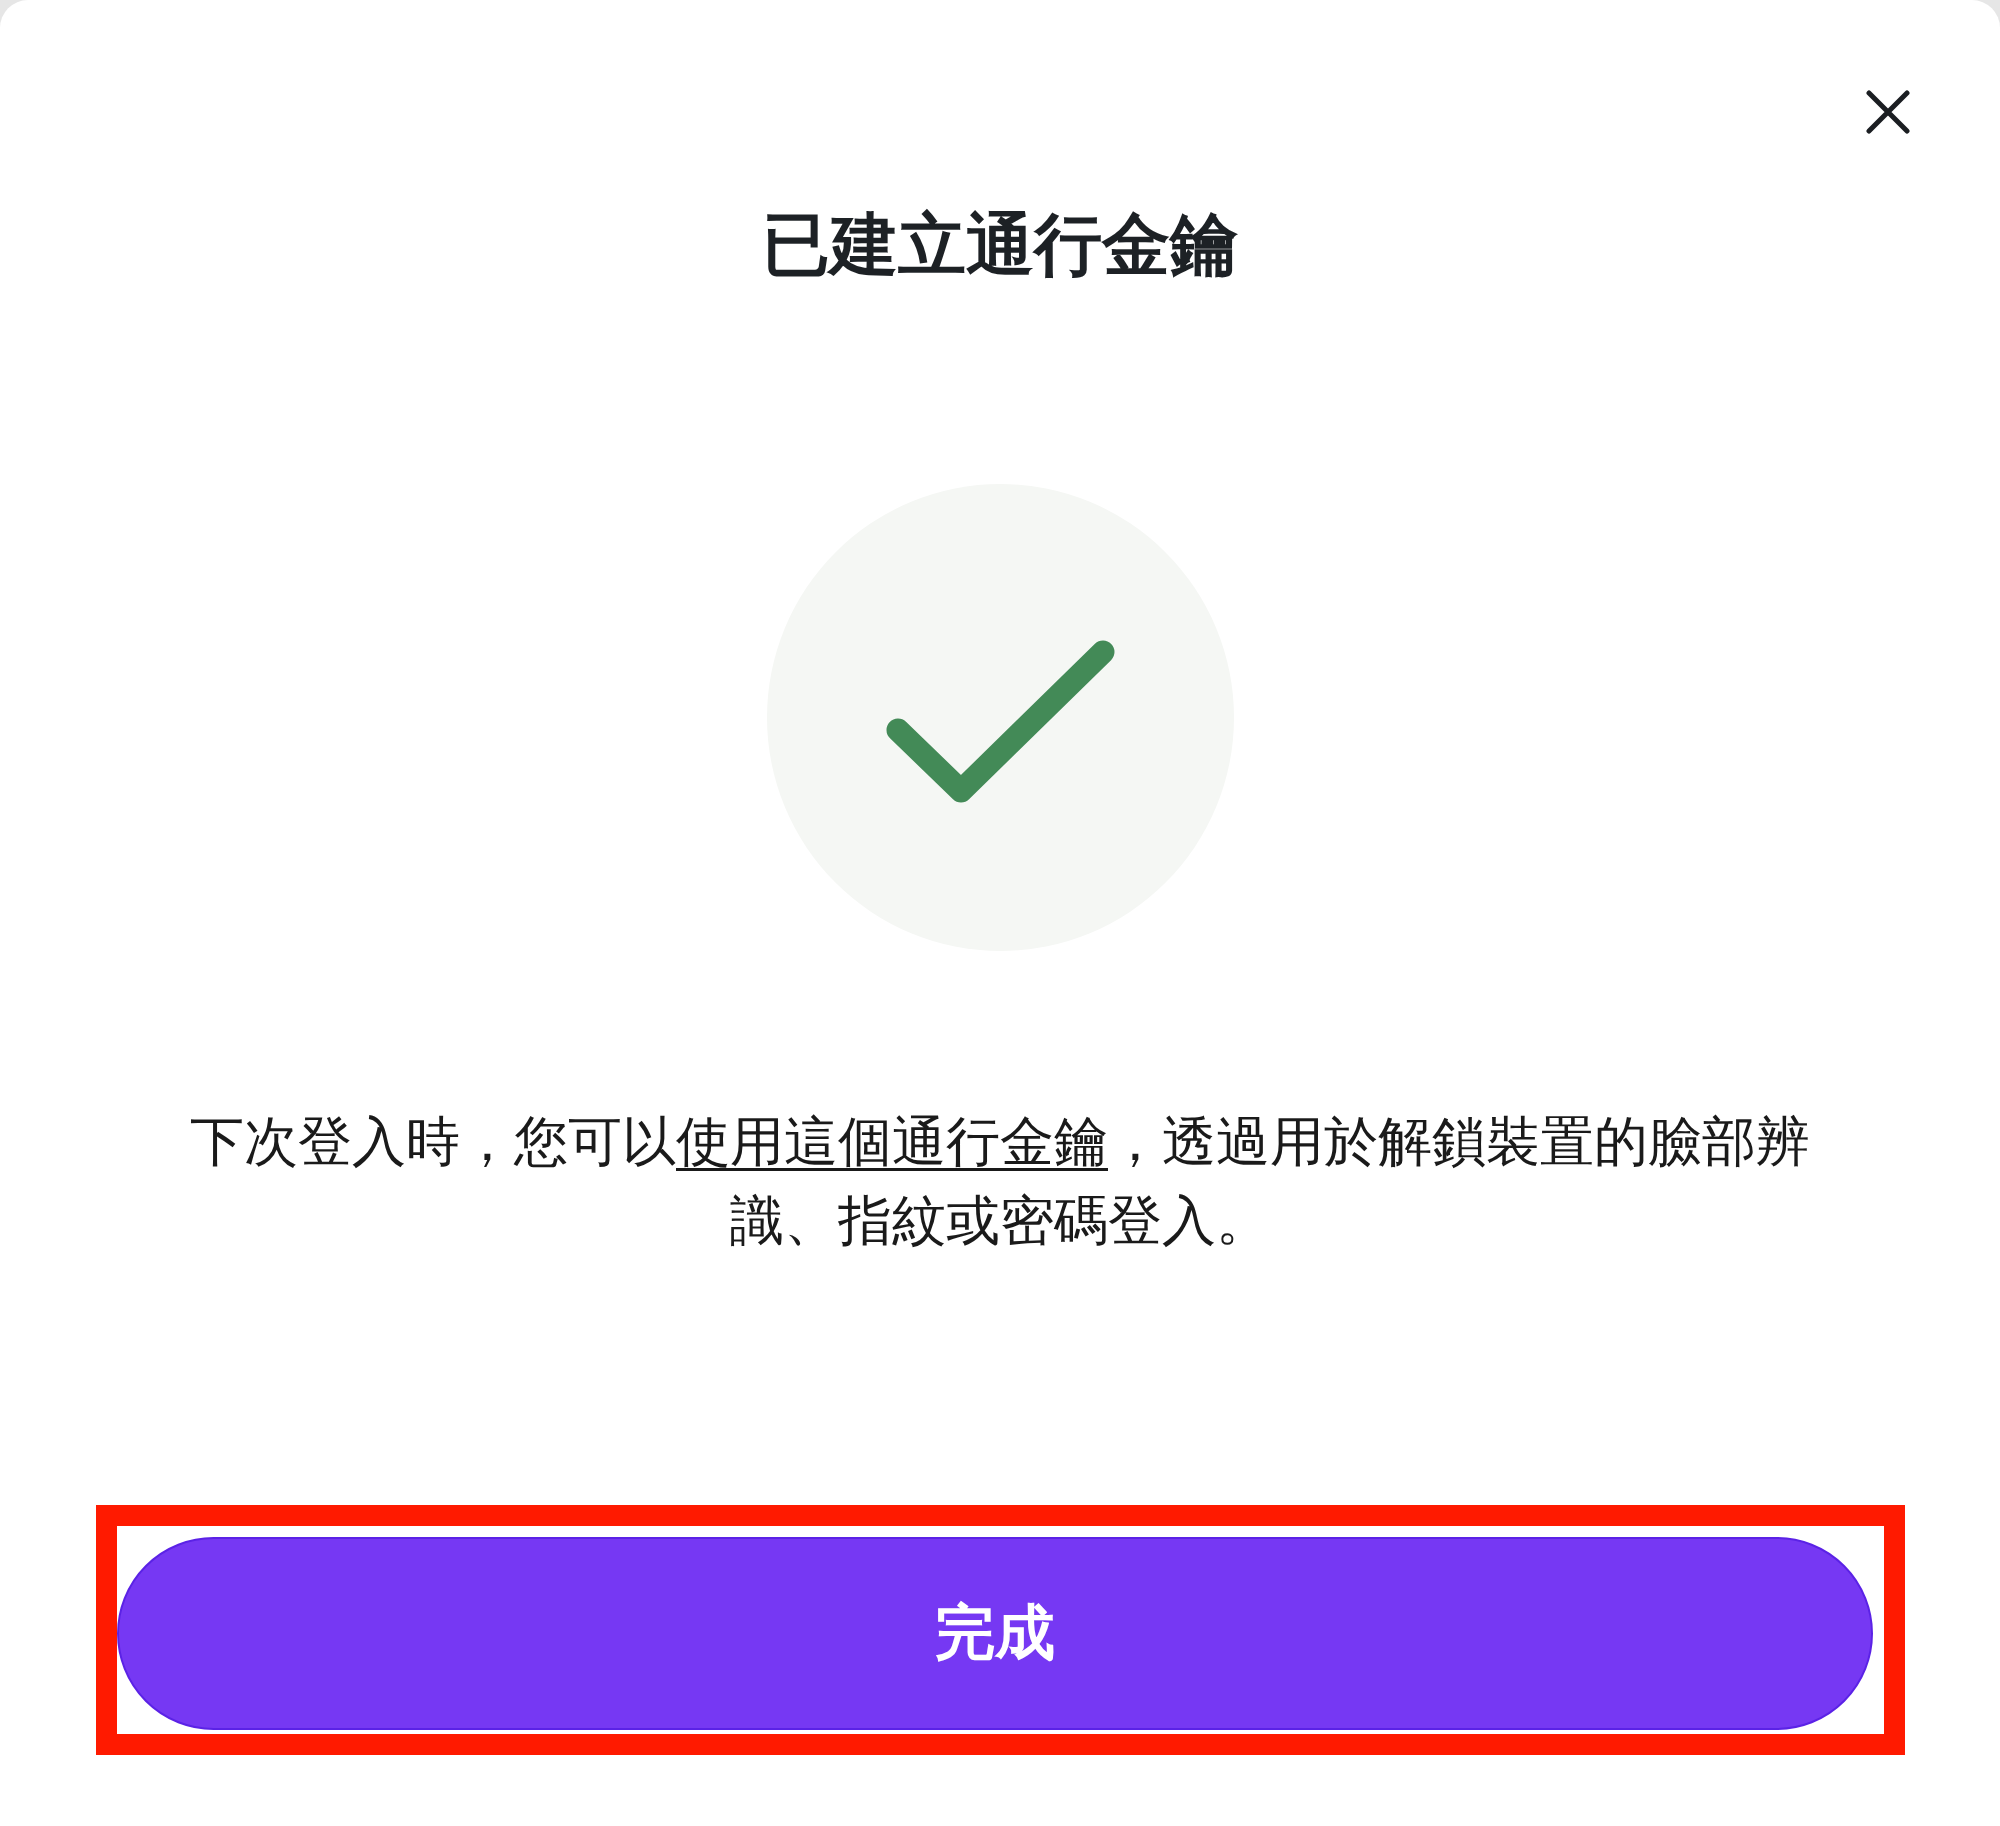 The image size is (2000, 1826). I want to click on dialog-title: 已建立通行金鑰, so click(1000, 245).